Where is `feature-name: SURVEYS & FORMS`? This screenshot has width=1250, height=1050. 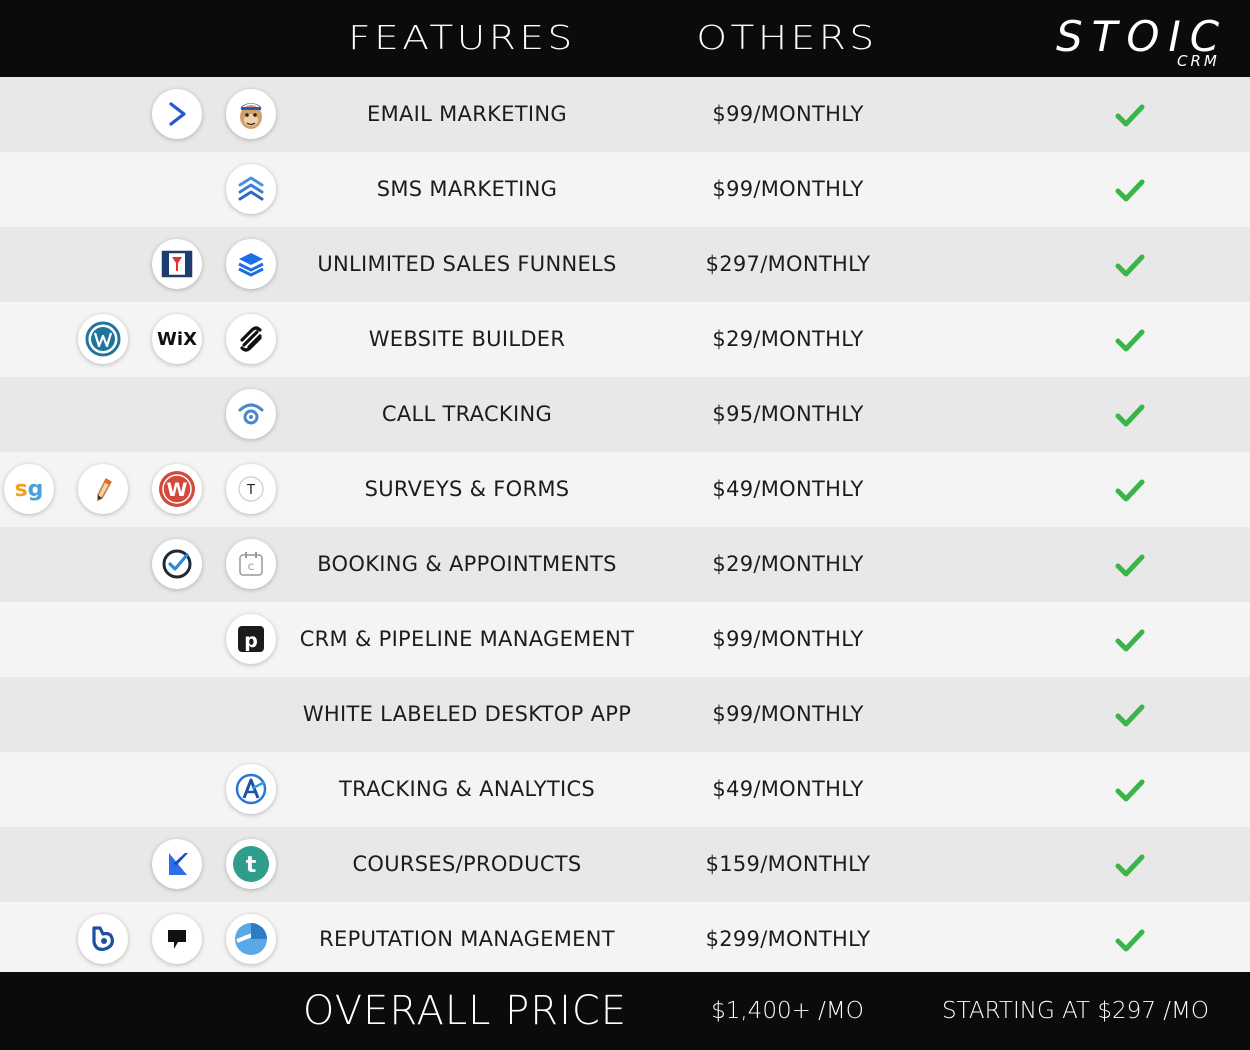
feature-name: SURVEYS & FORMS is located at coordinates (467, 489).